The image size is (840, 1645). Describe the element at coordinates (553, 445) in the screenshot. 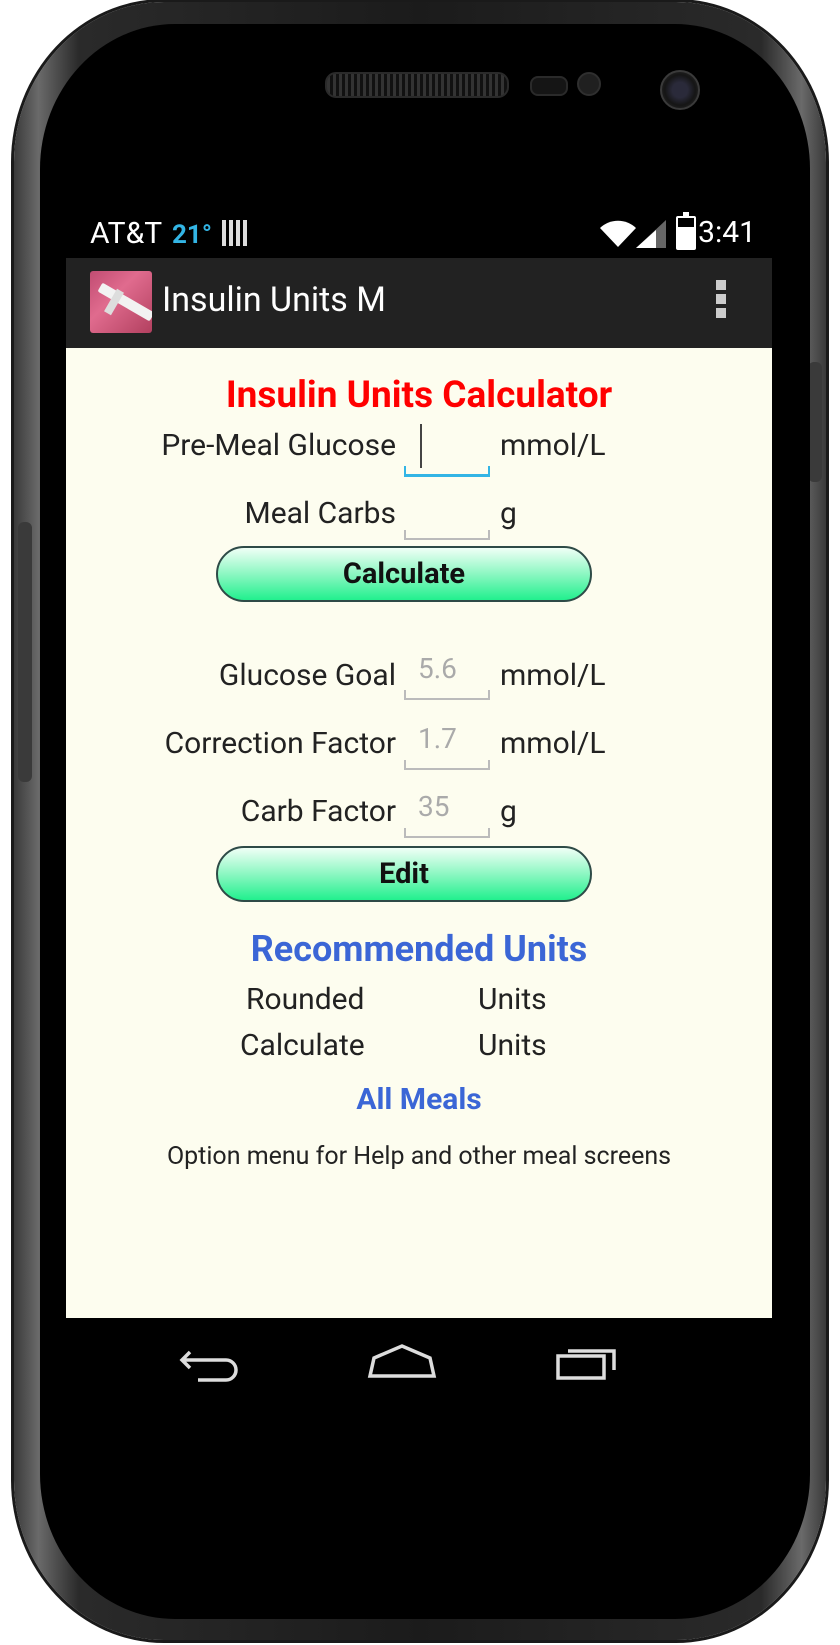

I see `pre-meal-glucose-unit: mmol/L` at that location.